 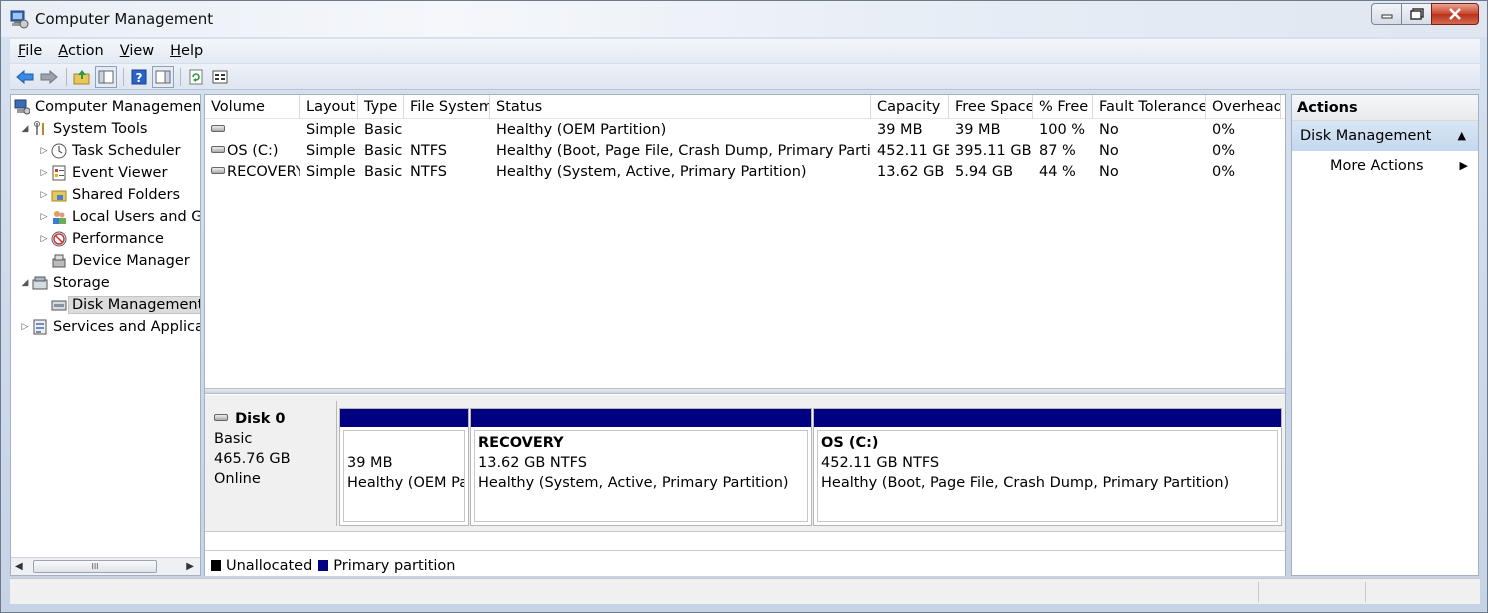 What do you see at coordinates (406, 483) in the screenshot?
I see `partition-status: Healthy (OEM Par` at bounding box center [406, 483].